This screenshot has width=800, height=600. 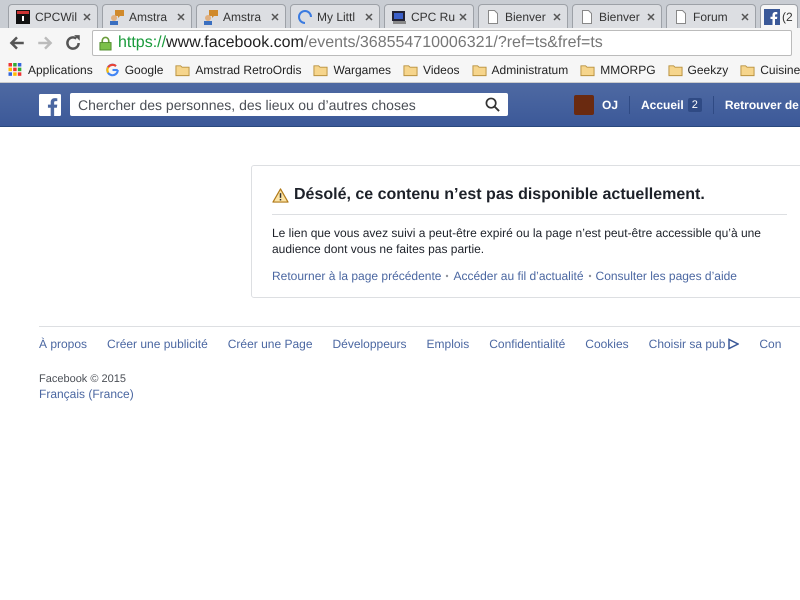 I want to click on bookmark: Geekzy, so click(x=698, y=70).